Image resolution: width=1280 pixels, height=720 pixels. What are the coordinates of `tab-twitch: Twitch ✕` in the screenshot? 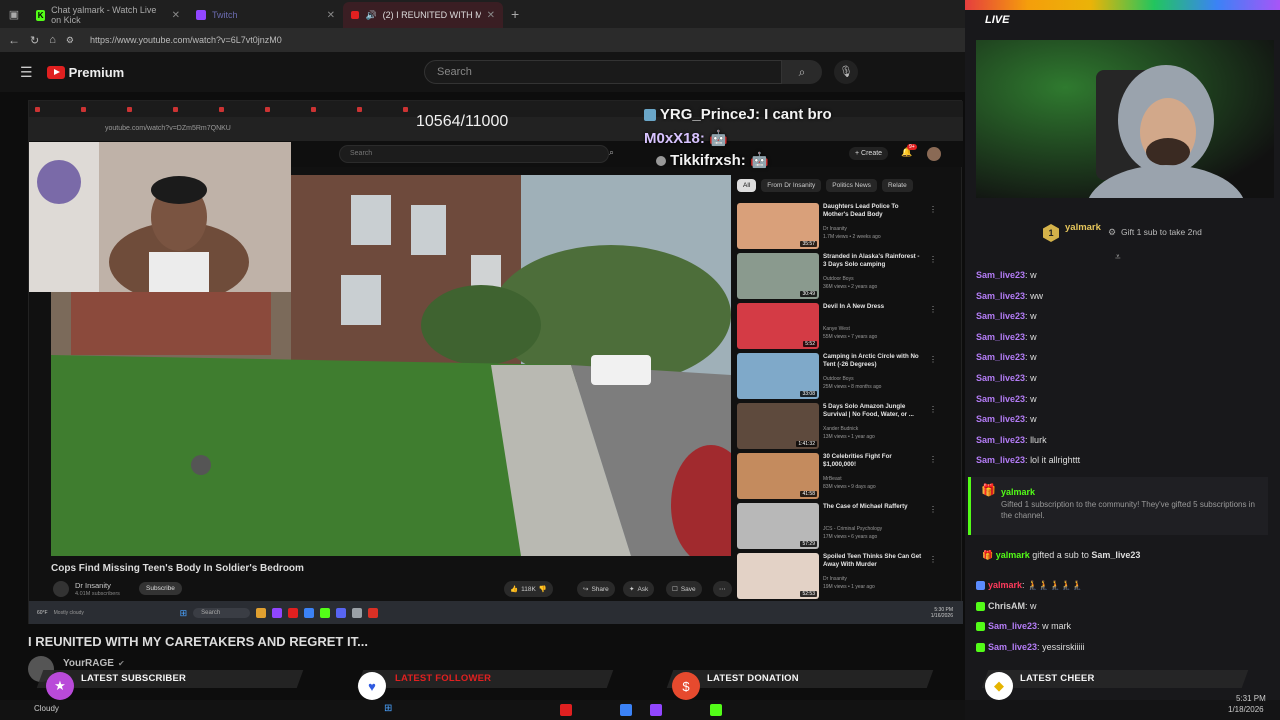 It's located at (265, 15).